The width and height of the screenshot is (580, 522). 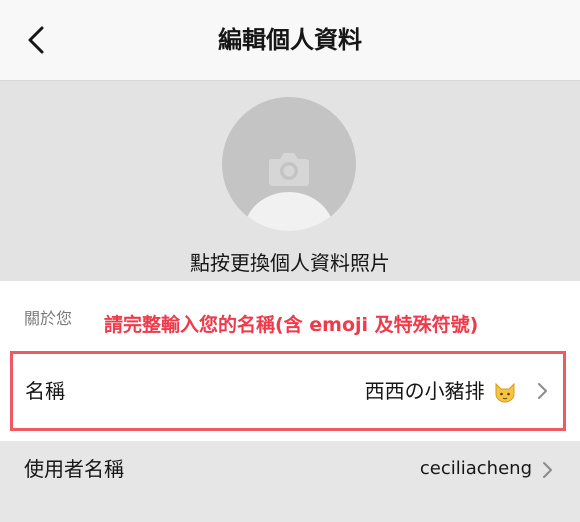 I want to click on warning-text: 請完整輸入您的名稱(含 emoji 及特殊符號), so click(x=291, y=325).